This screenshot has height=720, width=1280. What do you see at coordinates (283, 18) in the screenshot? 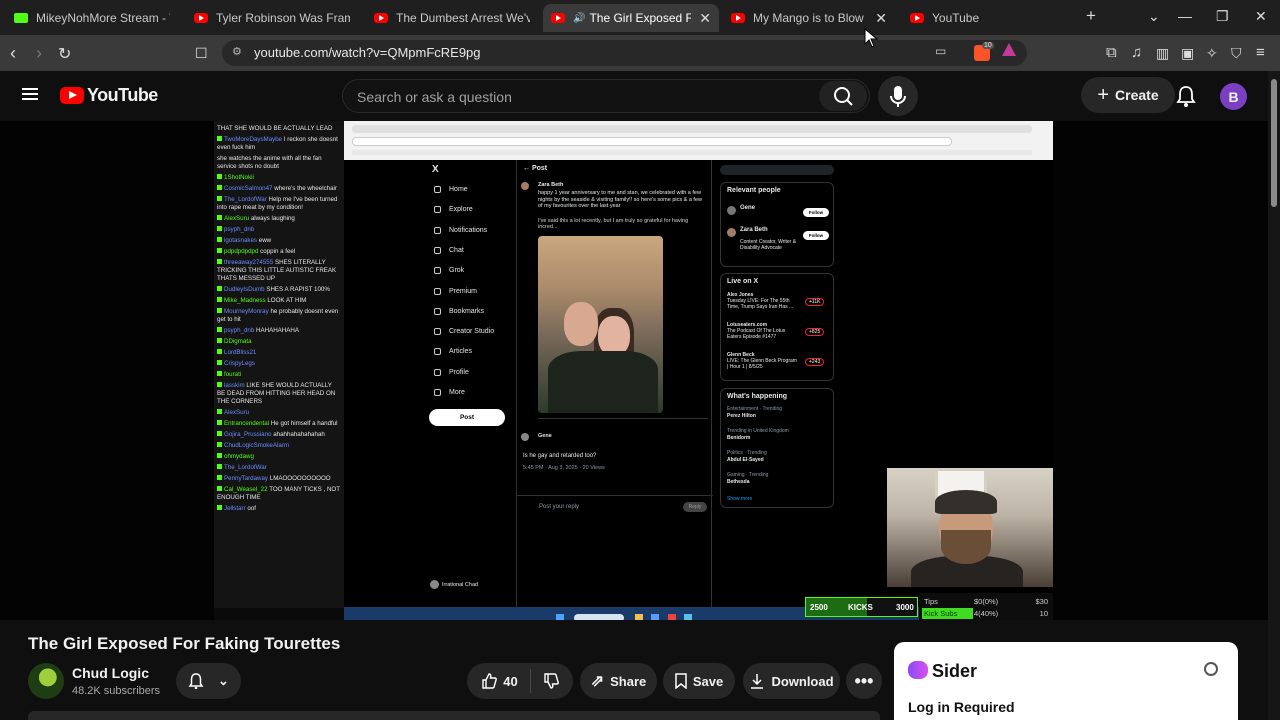
I see `tab-title: Tyler Robinson Was Framed, H` at bounding box center [283, 18].